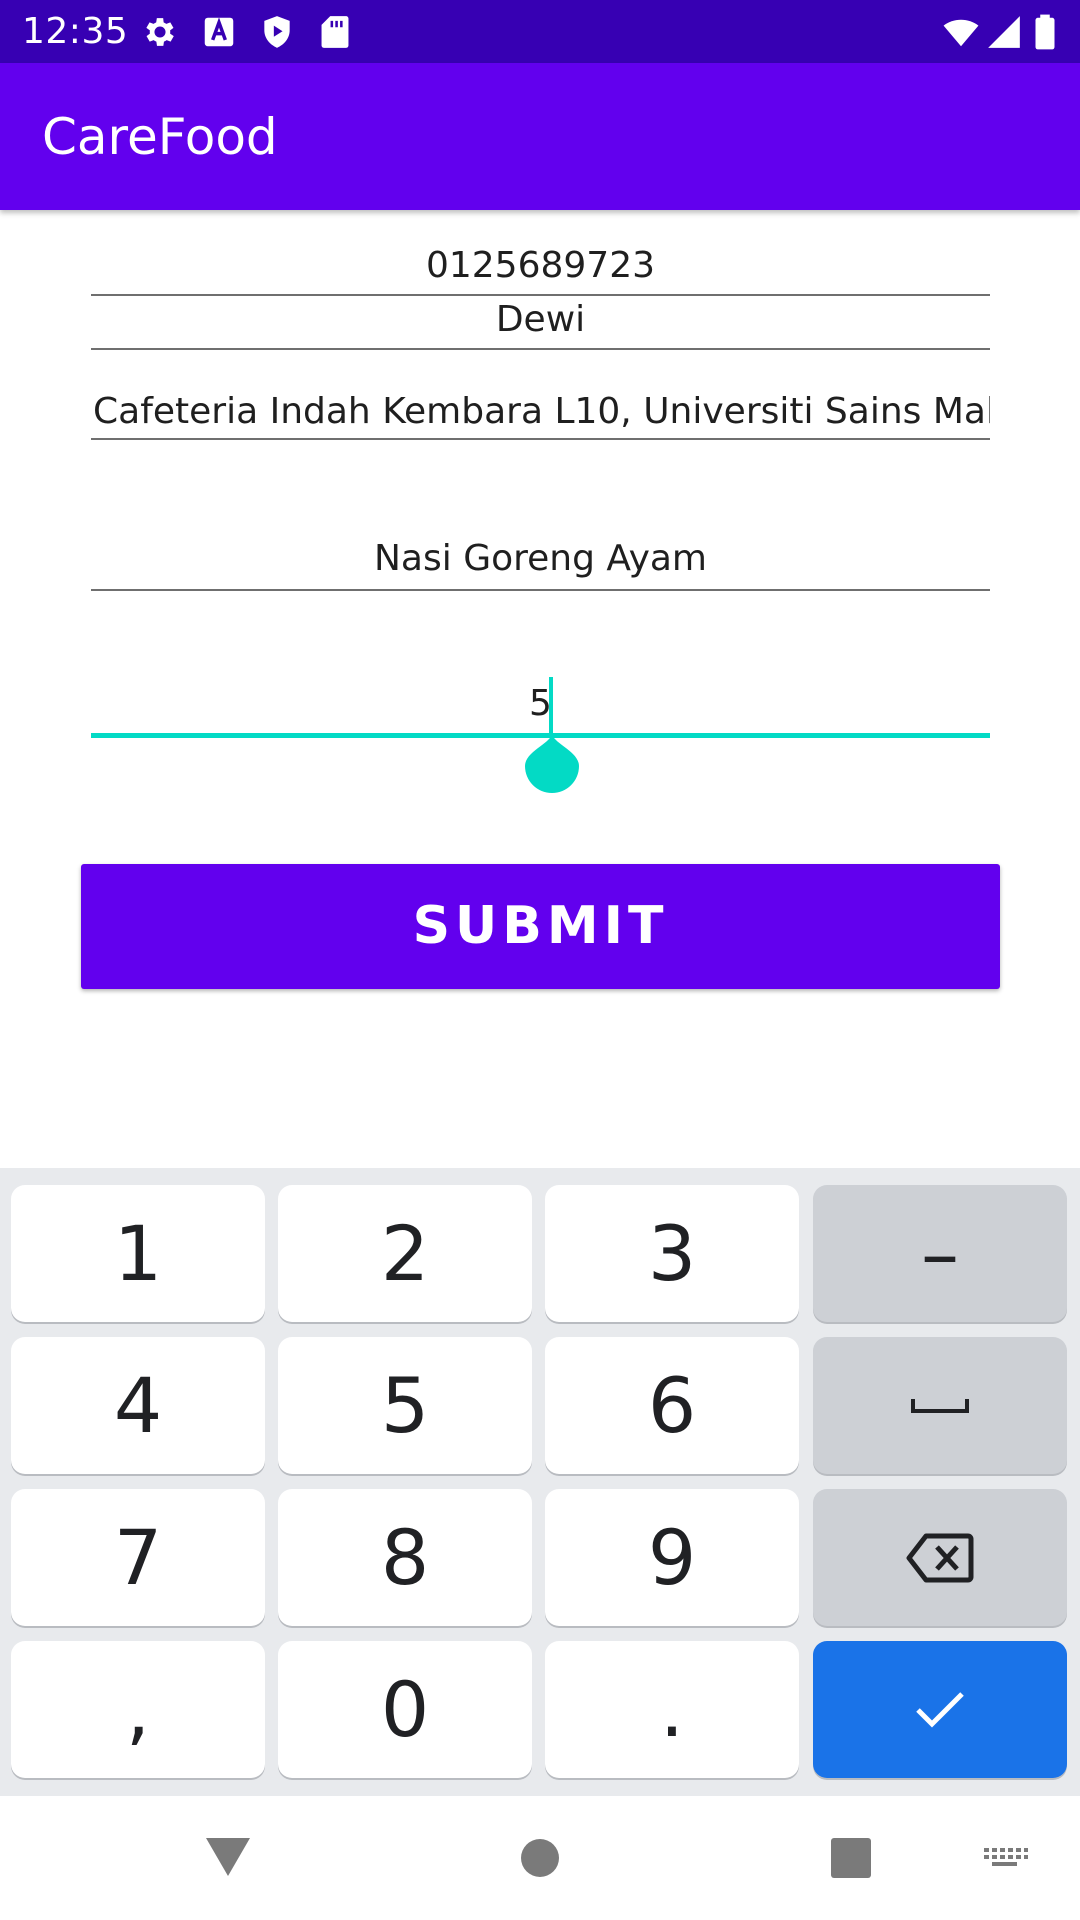 Image resolution: width=1080 pixels, height=1920 pixels. I want to click on space-icon, so click(940, 1405).